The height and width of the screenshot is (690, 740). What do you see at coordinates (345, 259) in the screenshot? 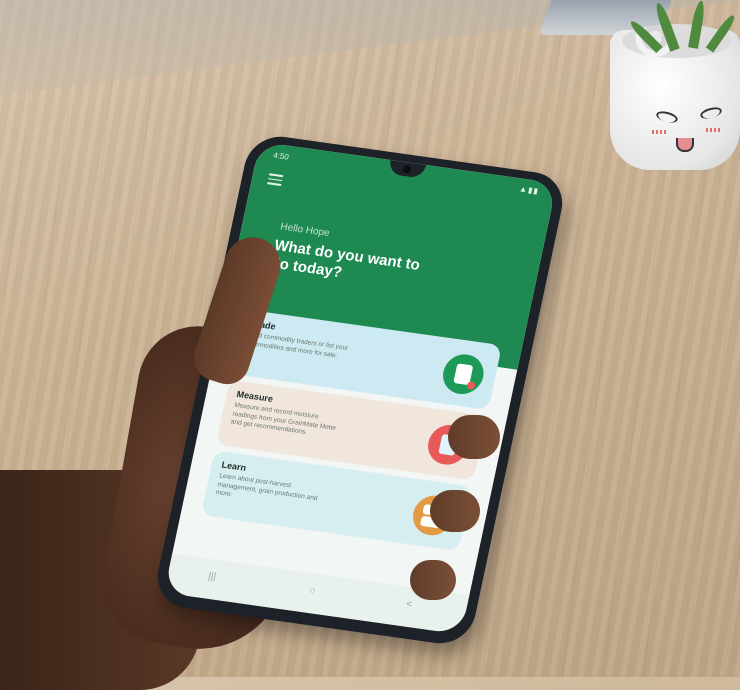
I see `page-title: What do you want to do today?` at bounding box center [345, 259].